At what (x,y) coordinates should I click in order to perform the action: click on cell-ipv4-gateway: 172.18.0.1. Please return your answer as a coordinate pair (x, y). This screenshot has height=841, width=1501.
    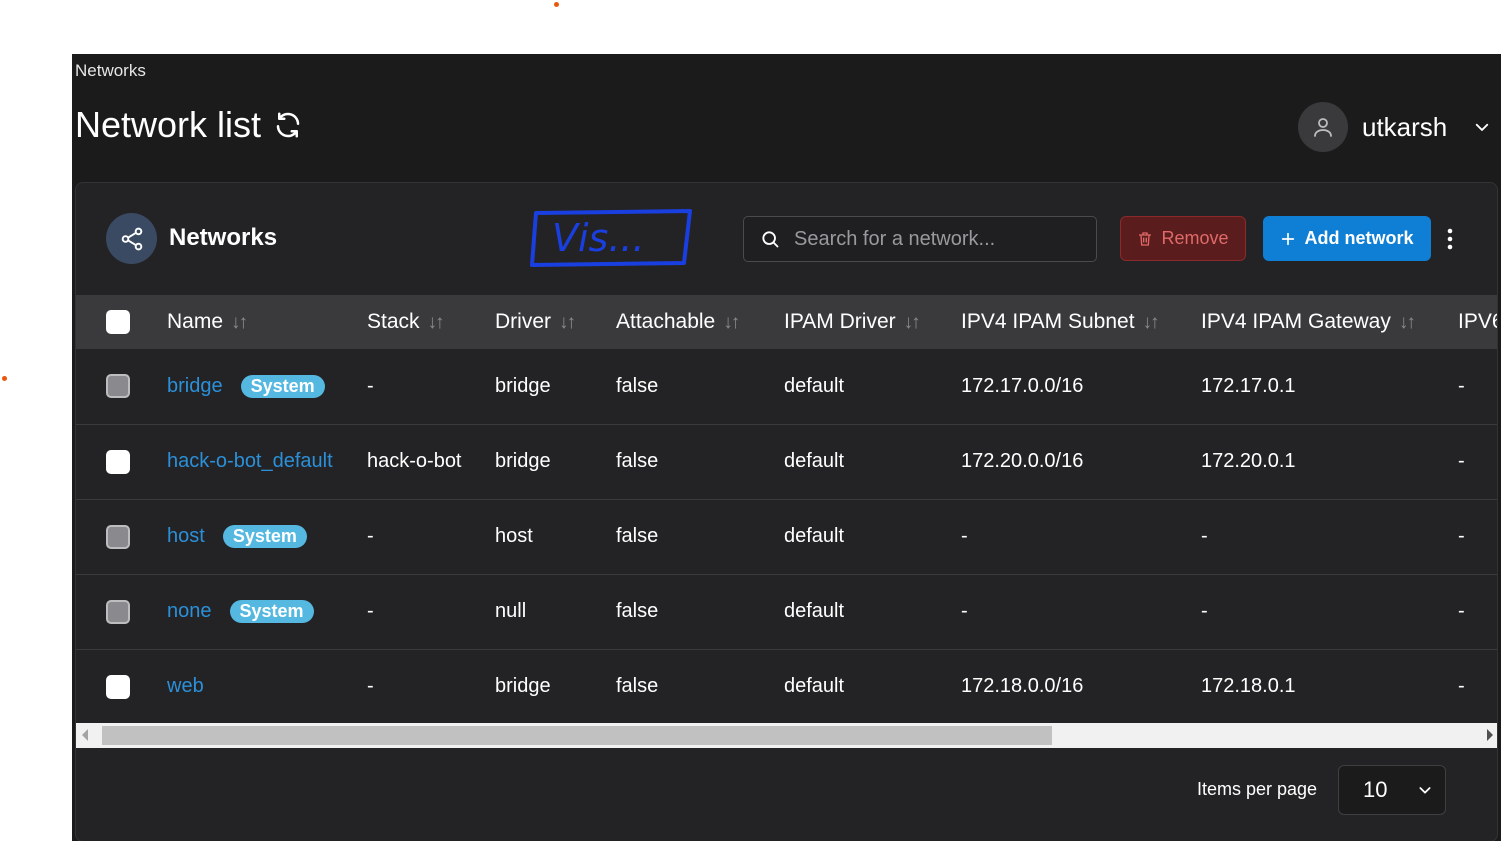
    Looking at the image, I should click on (1248, 686).